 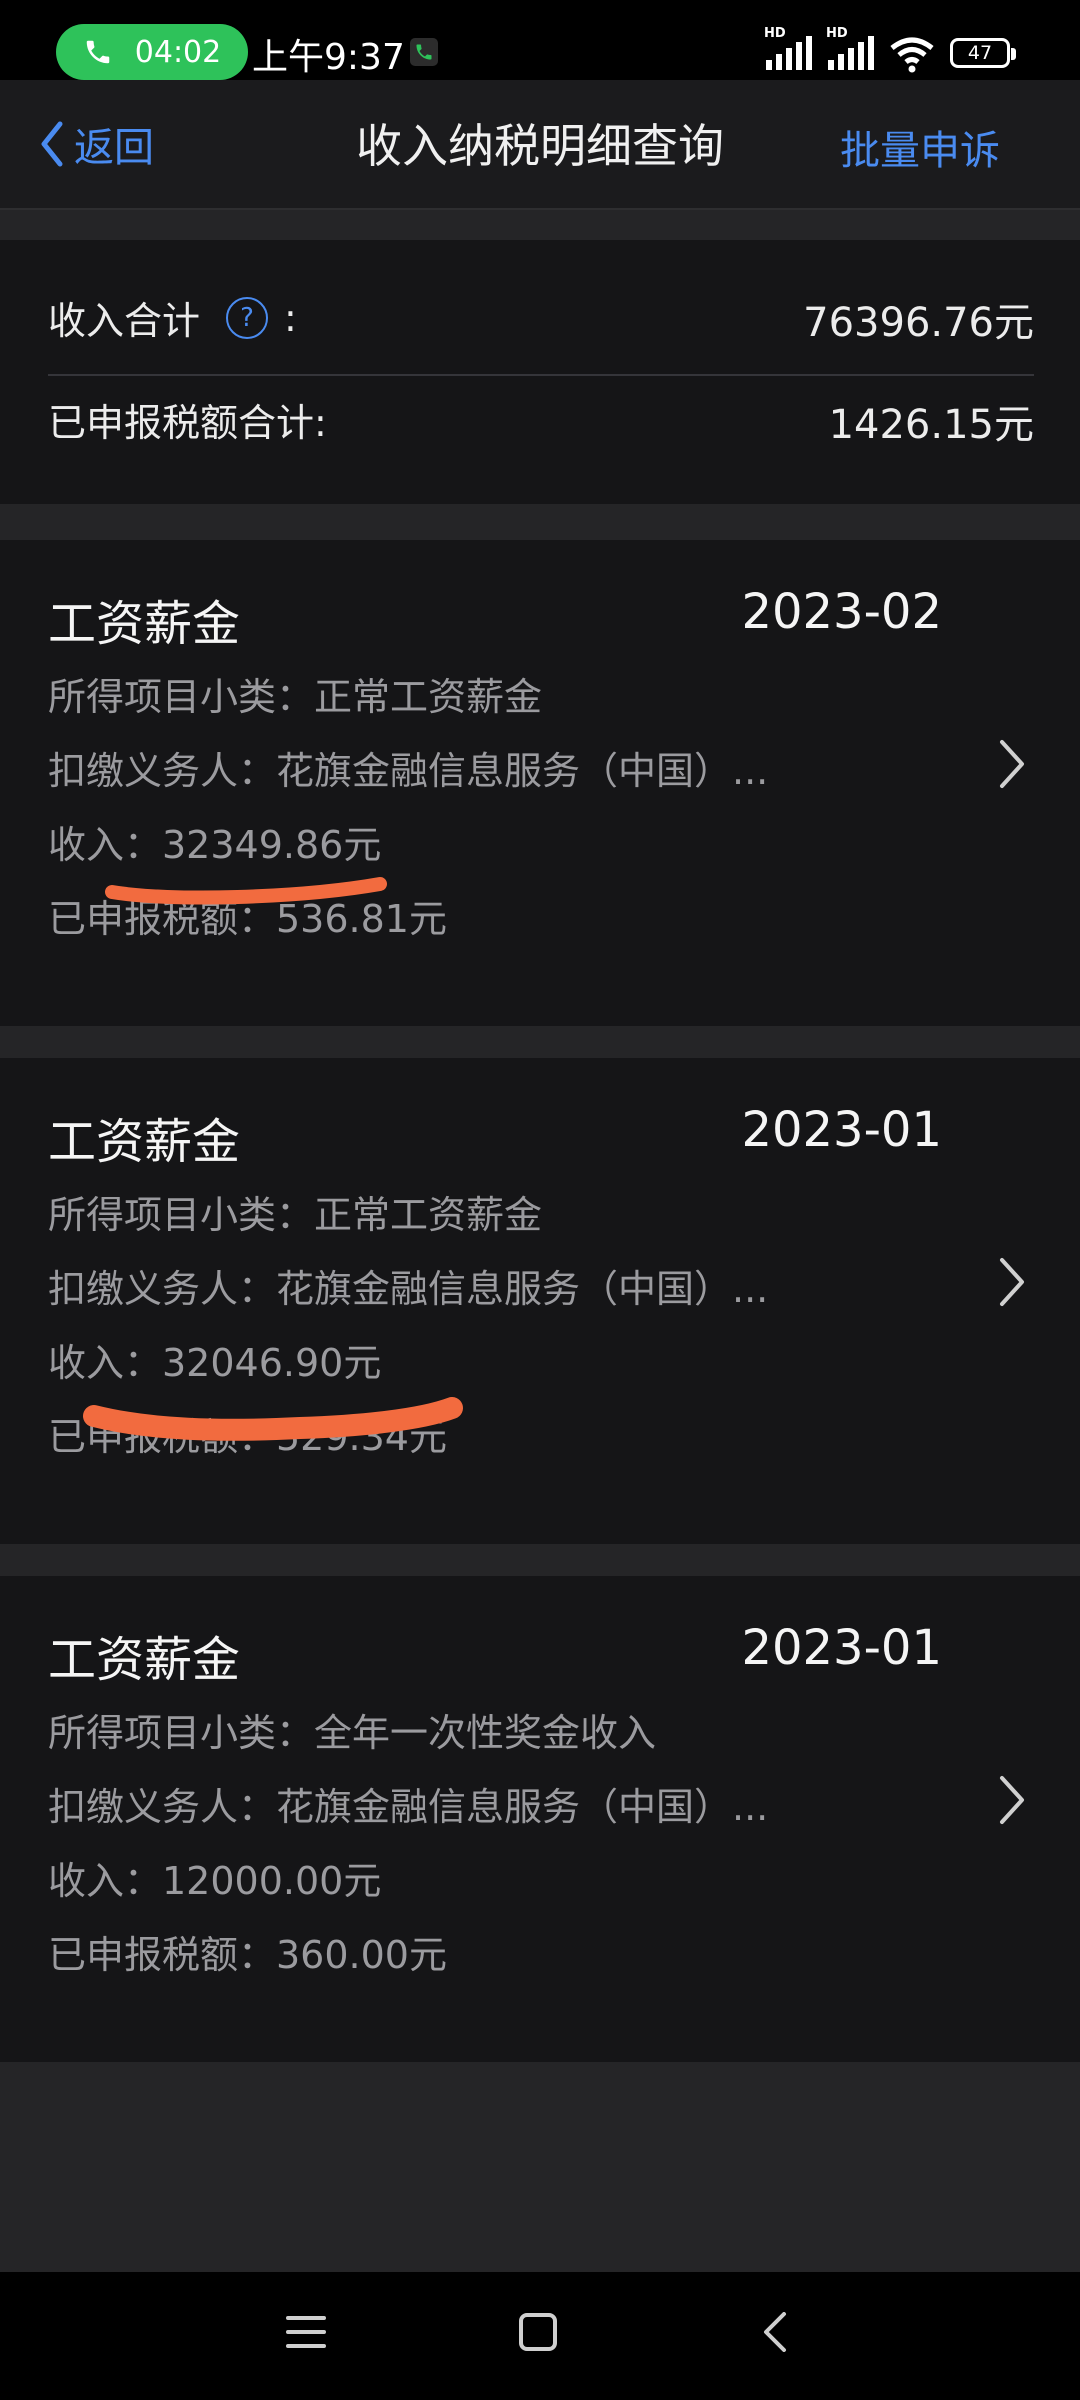 What do you see at coordinates (920, 147) in the screenshot?
I see `batch-appeal-button: 批量申诉` at bounding box center [920, 147].